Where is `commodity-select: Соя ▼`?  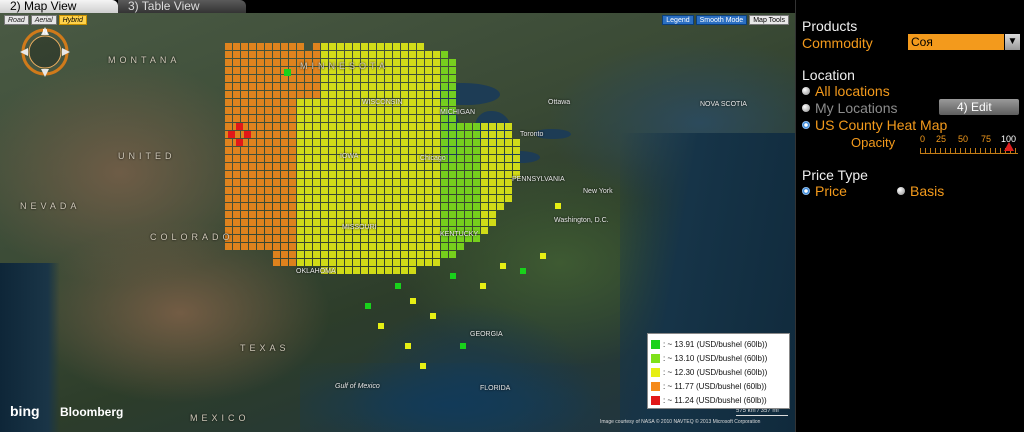
commodity-select: Соя ▼ is located at coordinates (964, 42).